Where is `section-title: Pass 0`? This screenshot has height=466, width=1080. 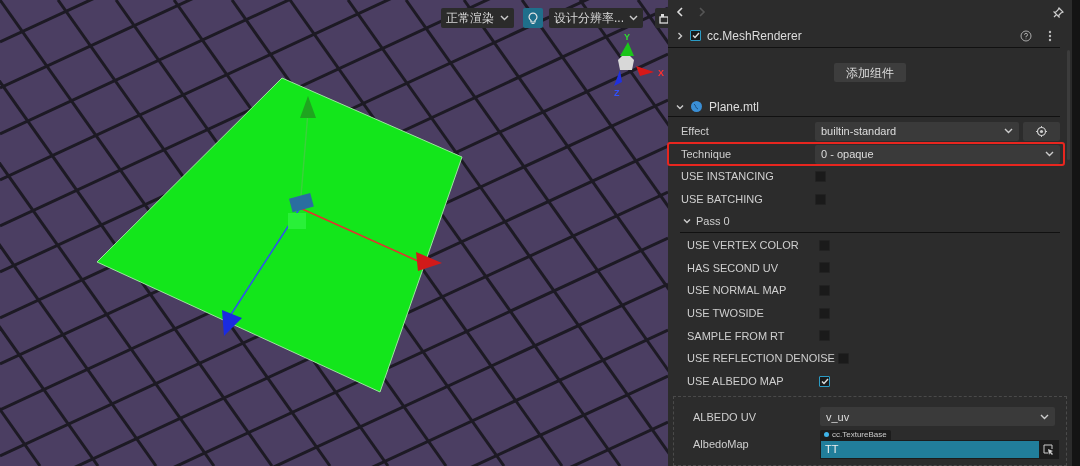
section-title: Pass 0 is located at coordinates (713, 221).